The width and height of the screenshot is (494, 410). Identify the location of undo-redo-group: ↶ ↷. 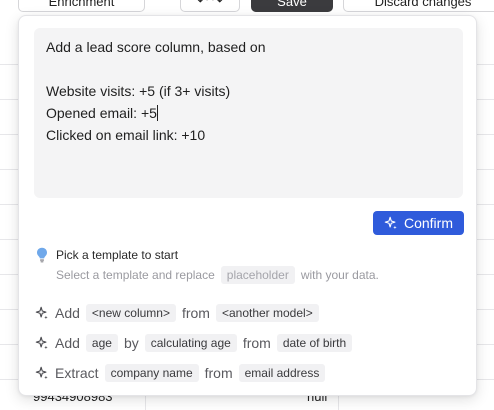
(210, 6).